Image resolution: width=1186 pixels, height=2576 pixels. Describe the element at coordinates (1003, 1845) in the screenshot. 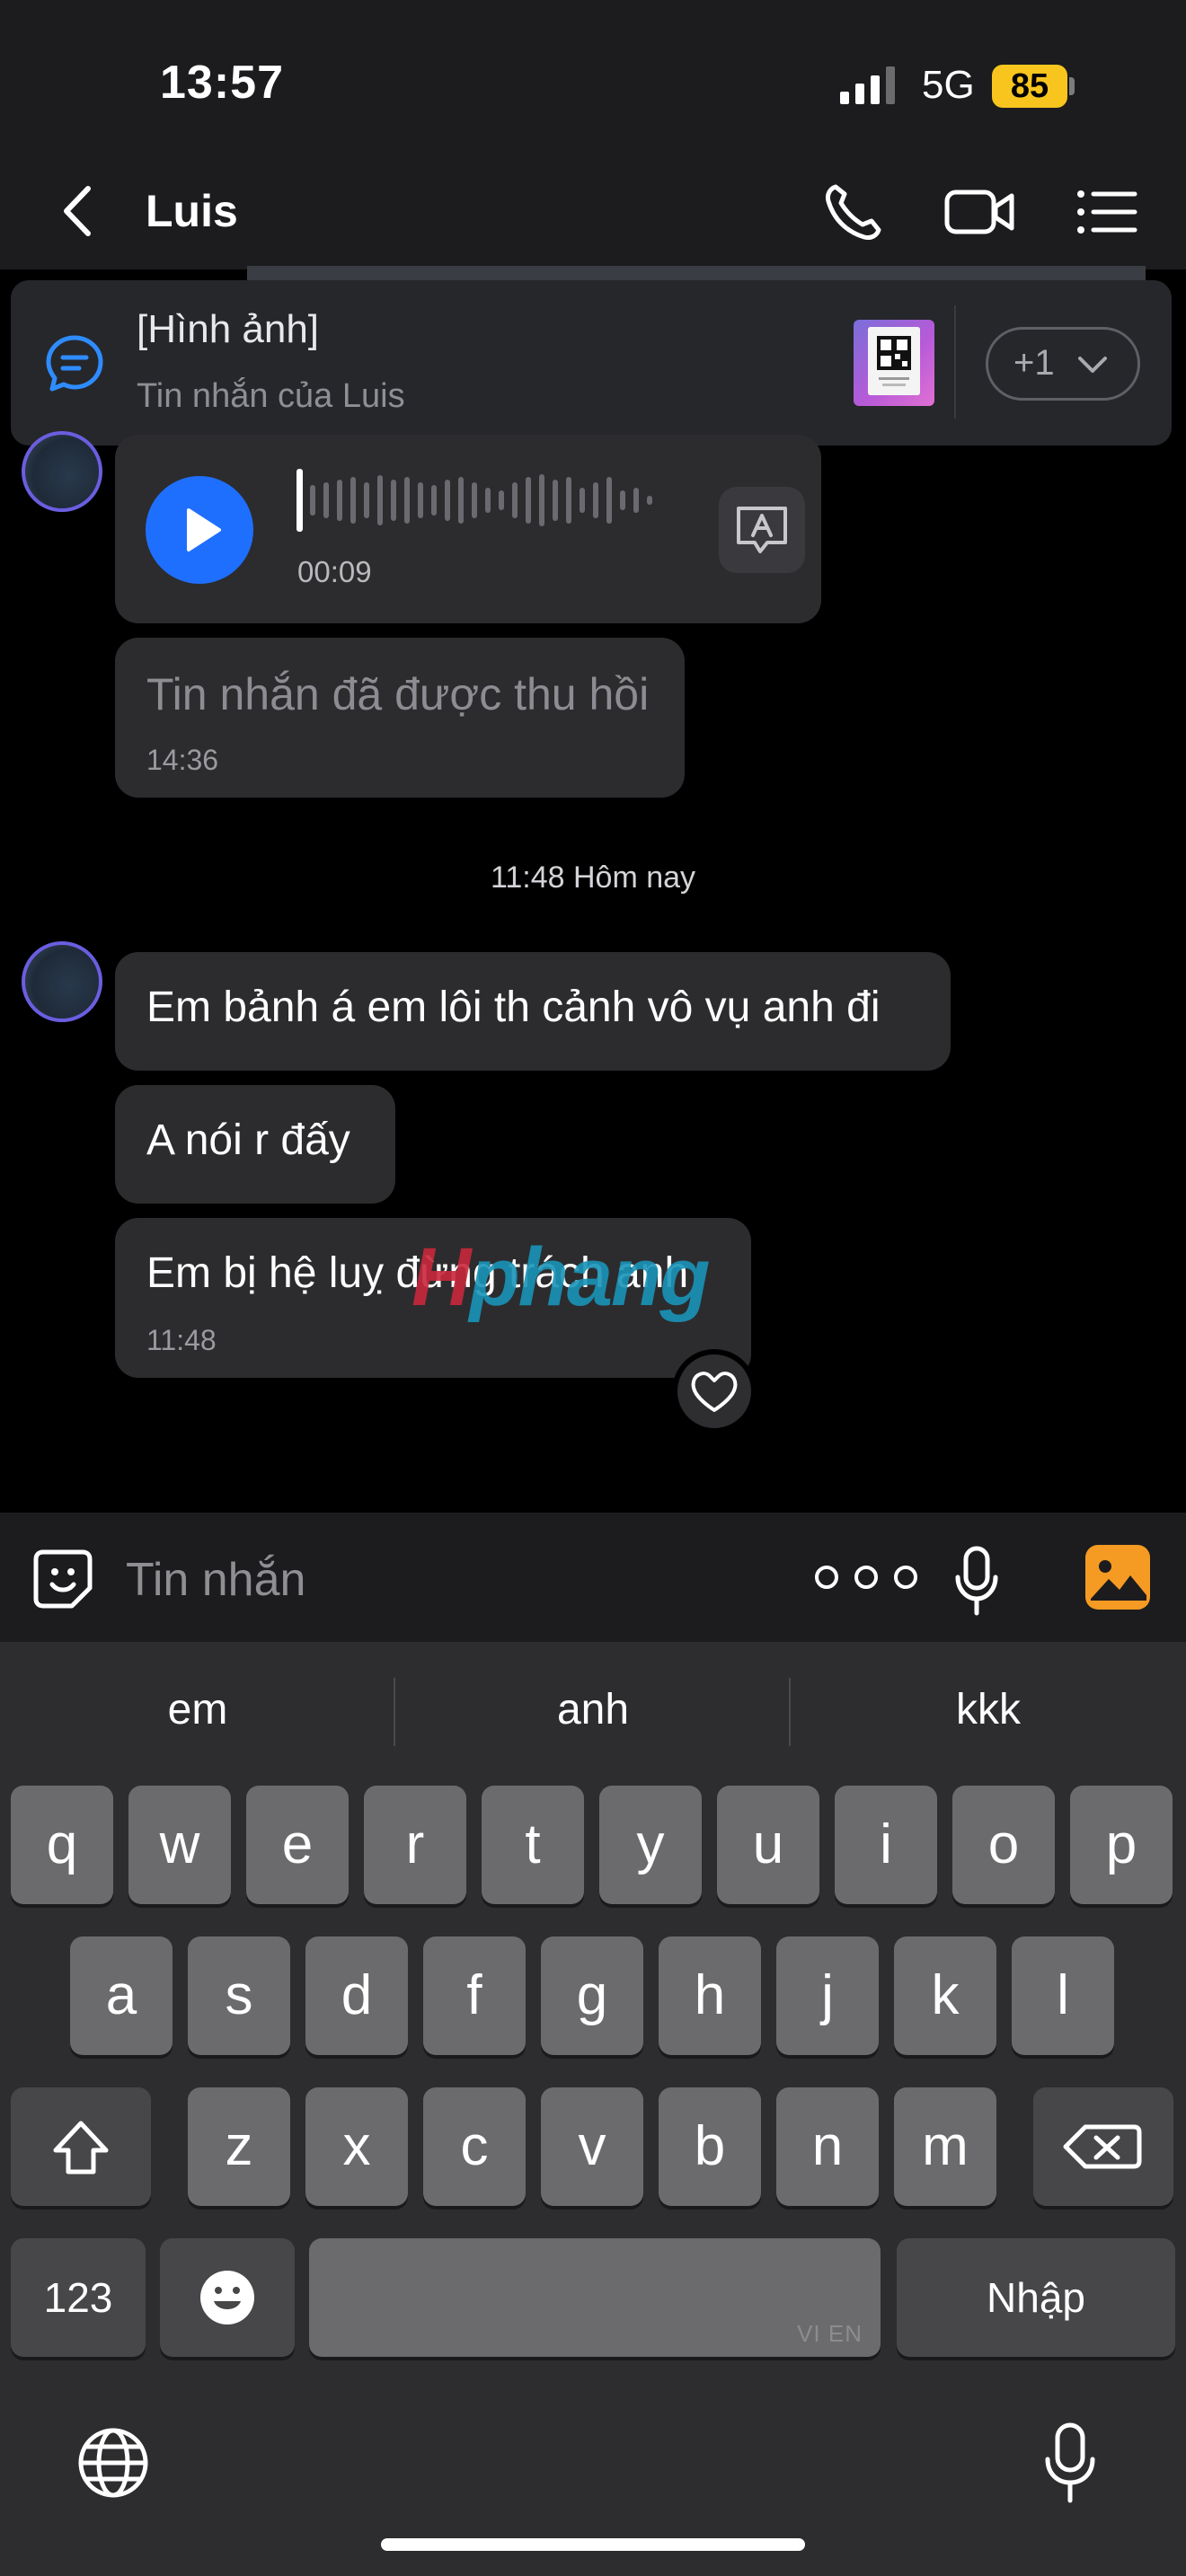

I see `key-o: o` at that location.